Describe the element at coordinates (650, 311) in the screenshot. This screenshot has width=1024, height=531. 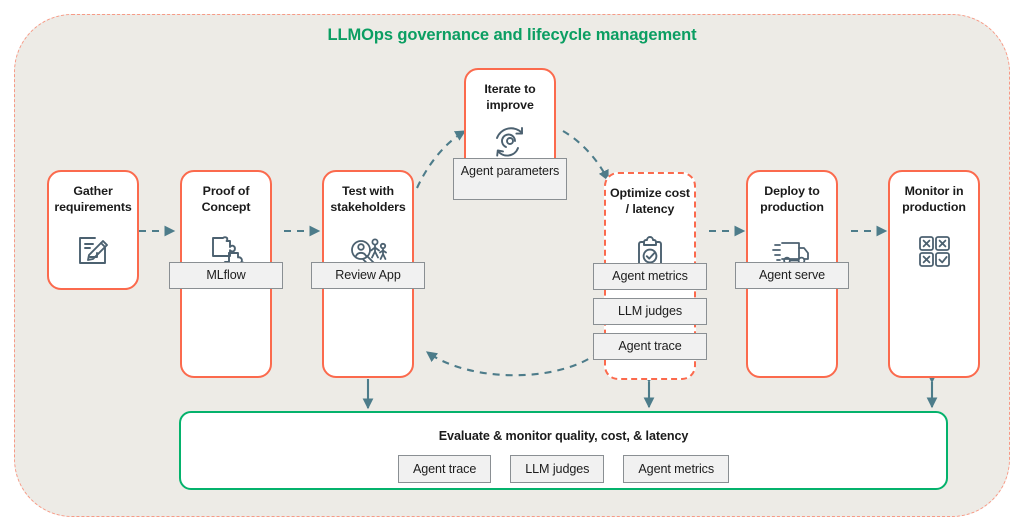
I see `tag-llm-judges: LLM judges` at that location.